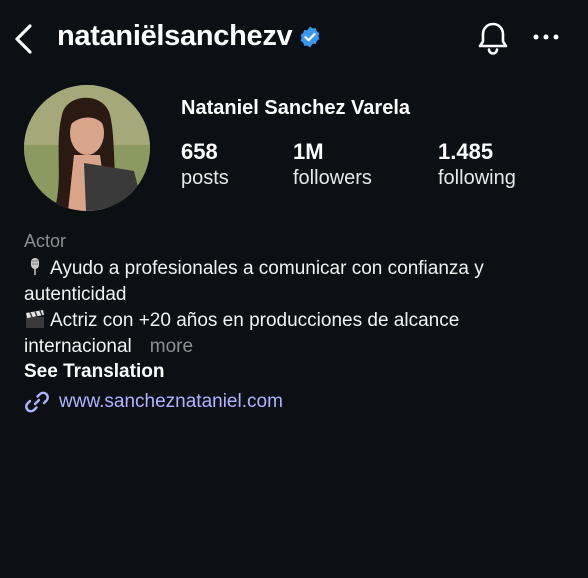 The image size is (588, 578). I want to click on more-horizontal-icon, so click(546, 37).